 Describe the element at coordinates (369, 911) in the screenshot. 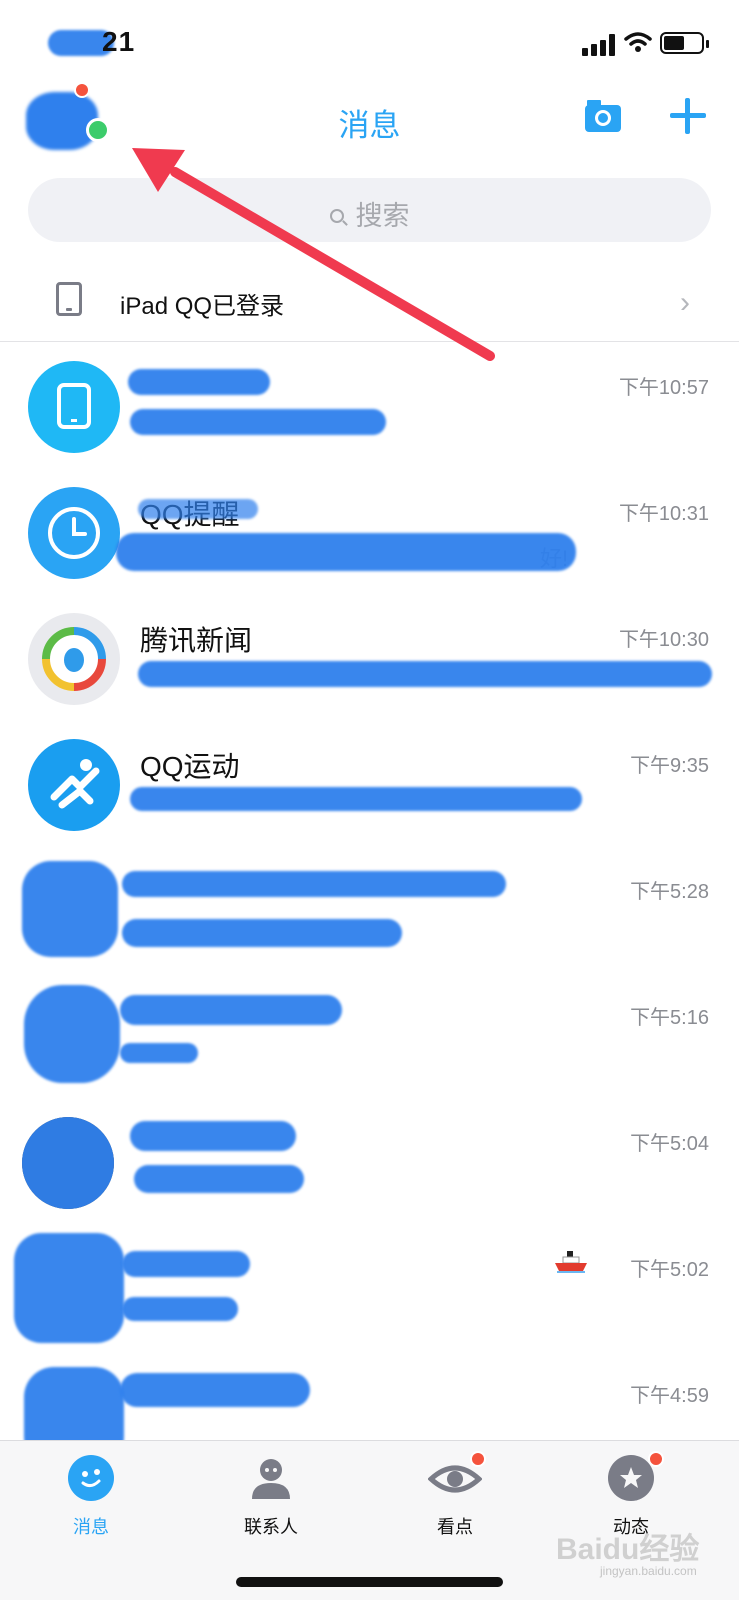

I see `conversation-item: 下午5:28` at that location.